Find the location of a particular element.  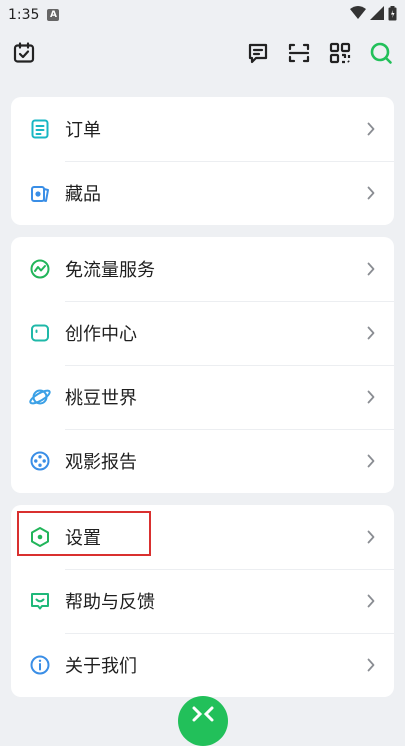

menu-item-label: 藏品 is located at coordinates (83, 194).